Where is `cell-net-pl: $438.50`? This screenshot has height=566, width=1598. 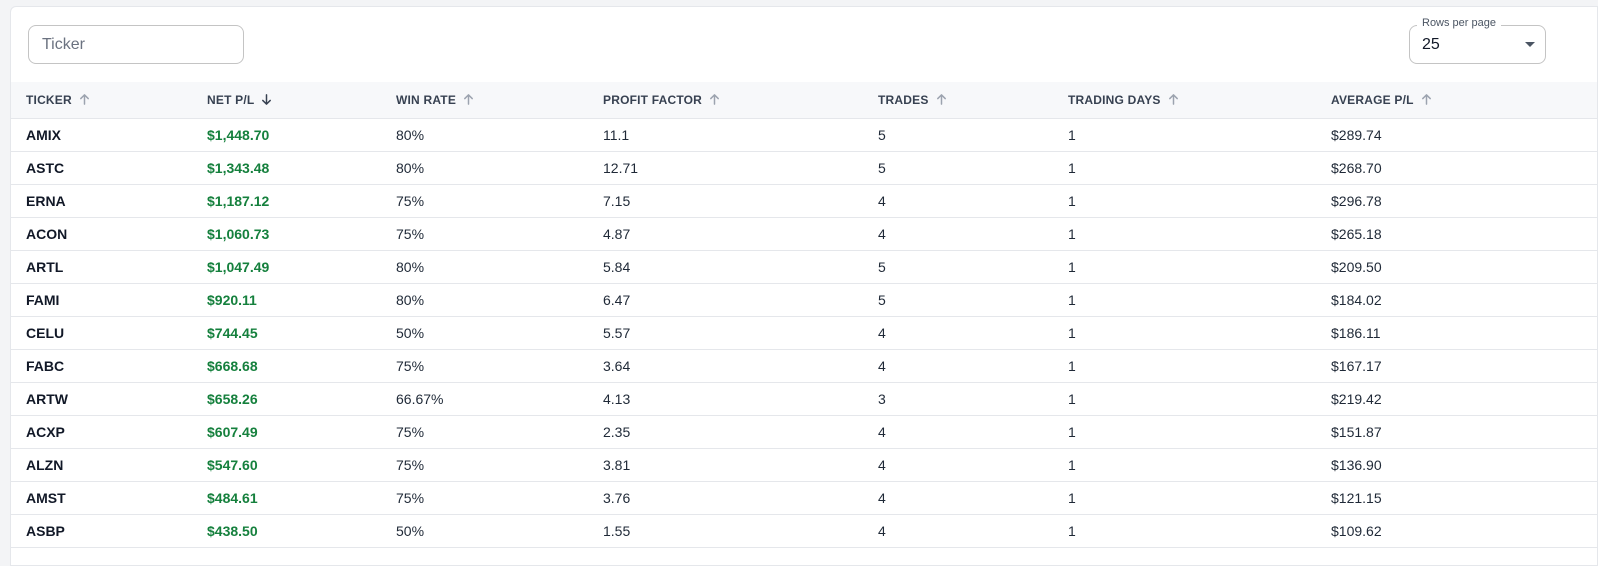 cell-net-pl: $438.50 is located at coordinates (232, 531).